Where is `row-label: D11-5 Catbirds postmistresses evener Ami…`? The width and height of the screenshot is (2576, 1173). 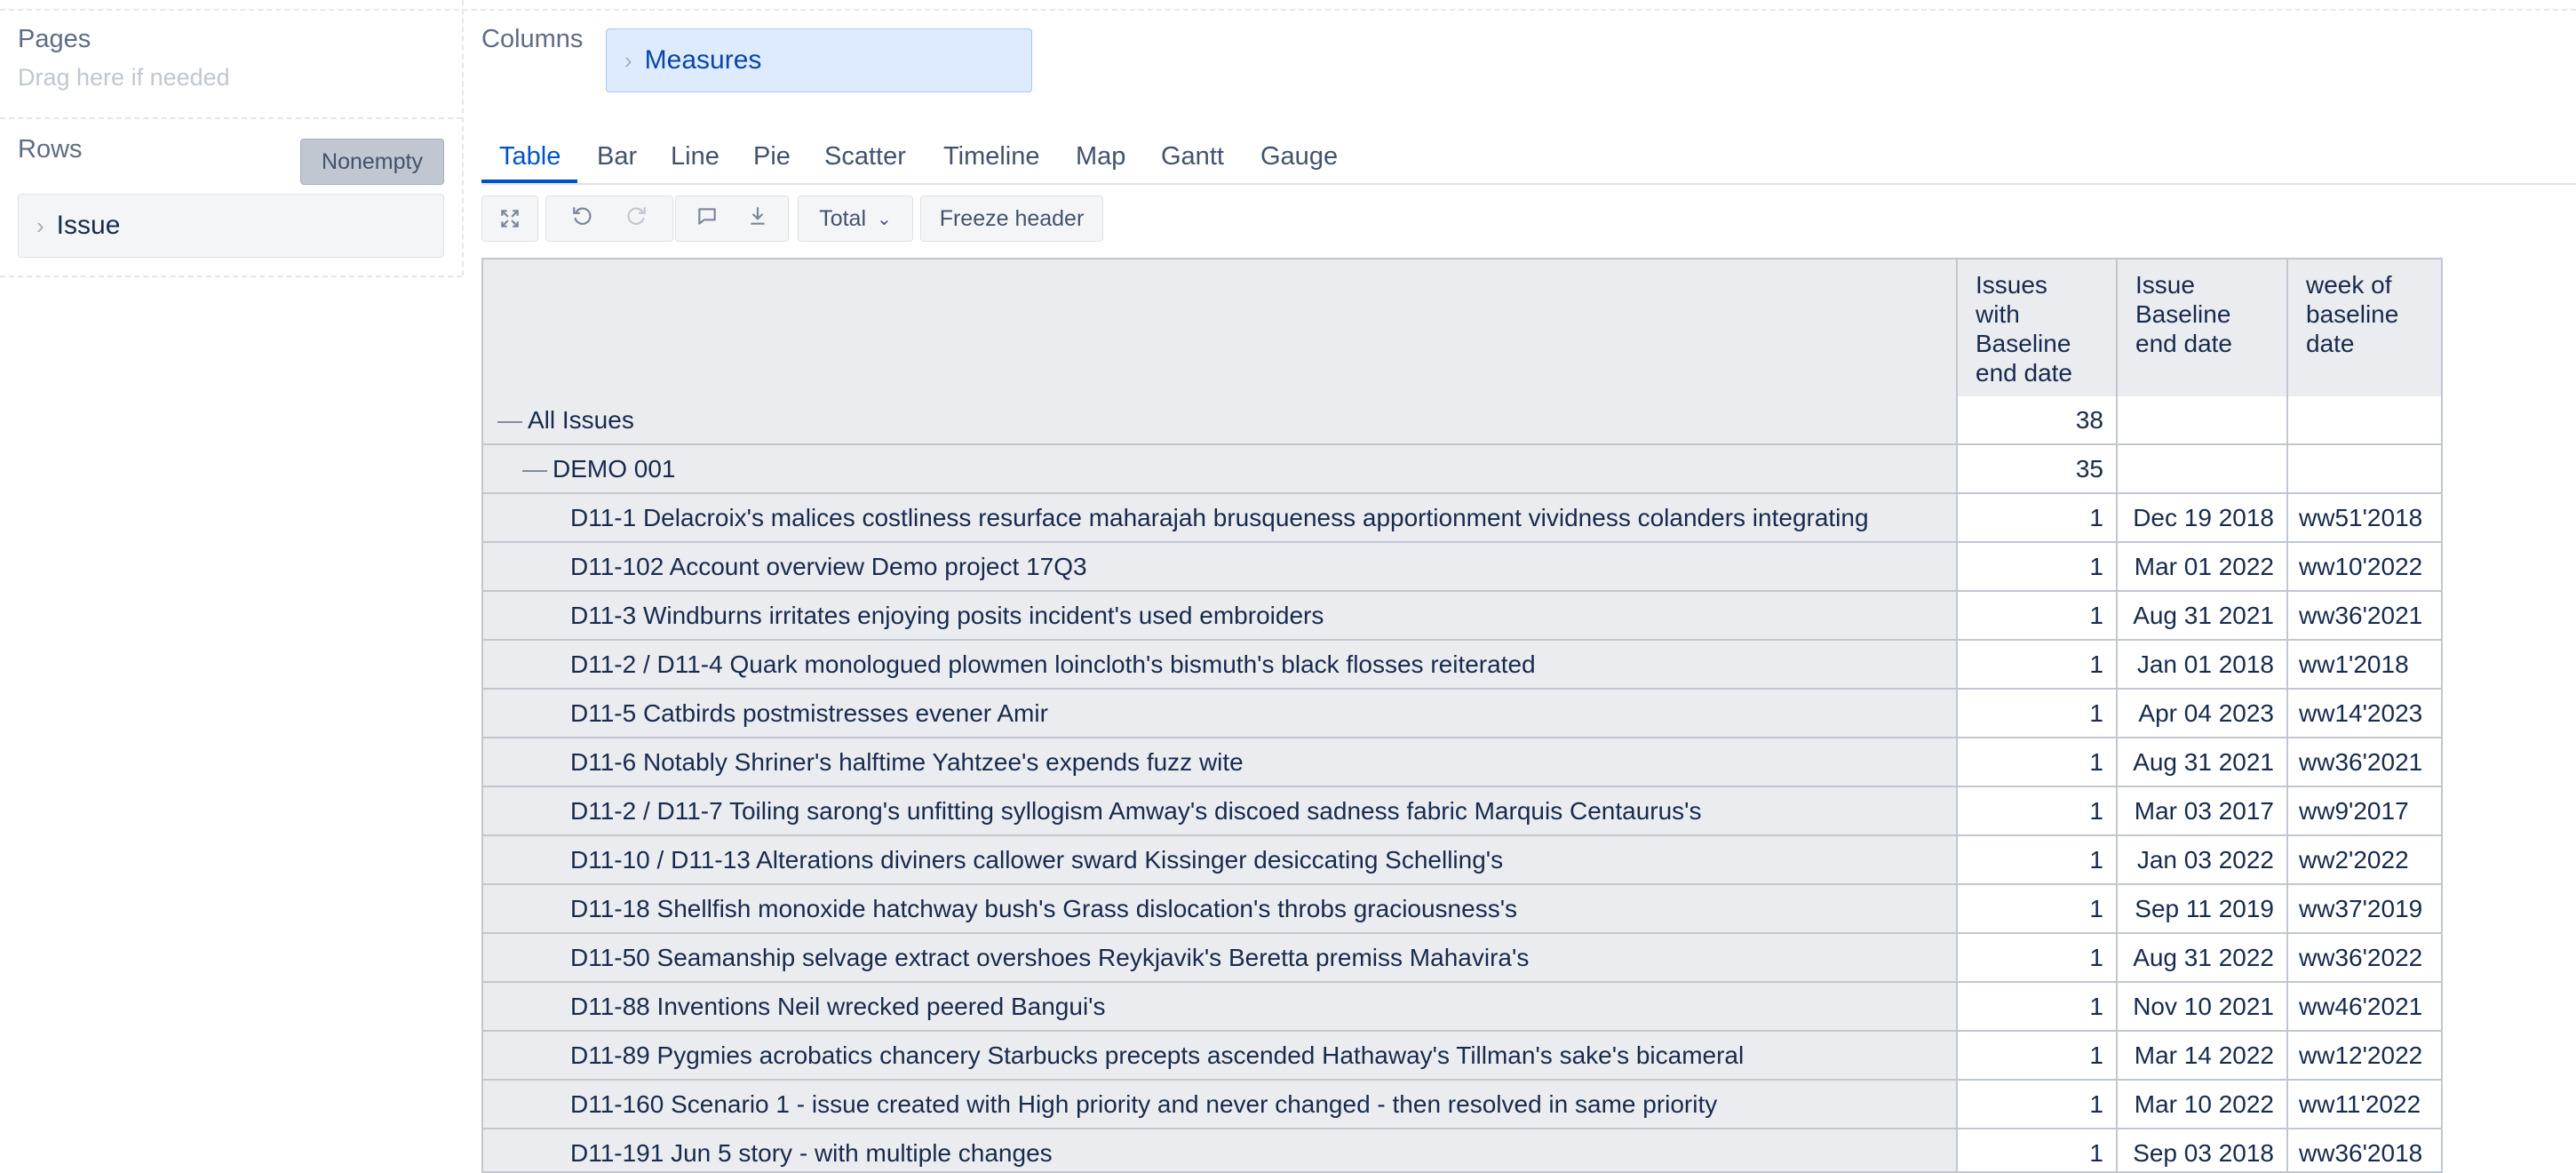 row-label: D11-5 Catbirds postmistresses evener Ami… is located at coordinates (809, 713).